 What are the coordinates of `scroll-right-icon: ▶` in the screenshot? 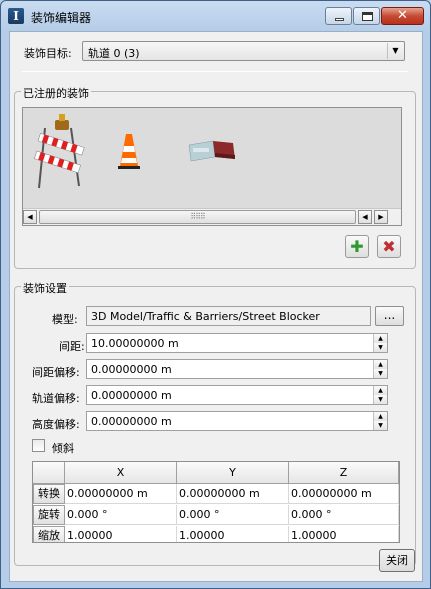 It's located at (381, 217).